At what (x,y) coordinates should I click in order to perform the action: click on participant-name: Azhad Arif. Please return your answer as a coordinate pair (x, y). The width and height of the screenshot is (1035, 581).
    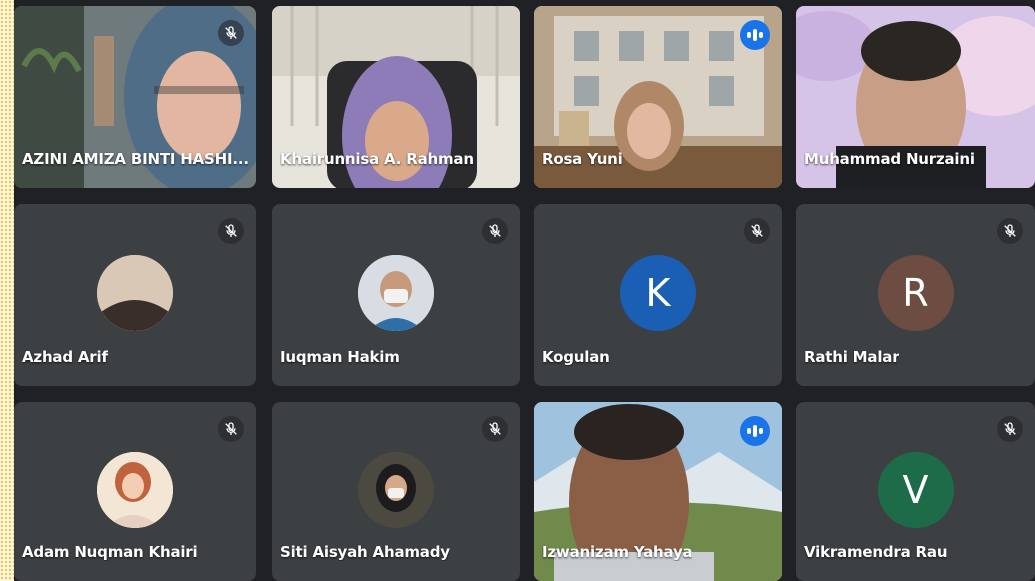
    Looking at the image, I should click on (65, 357).